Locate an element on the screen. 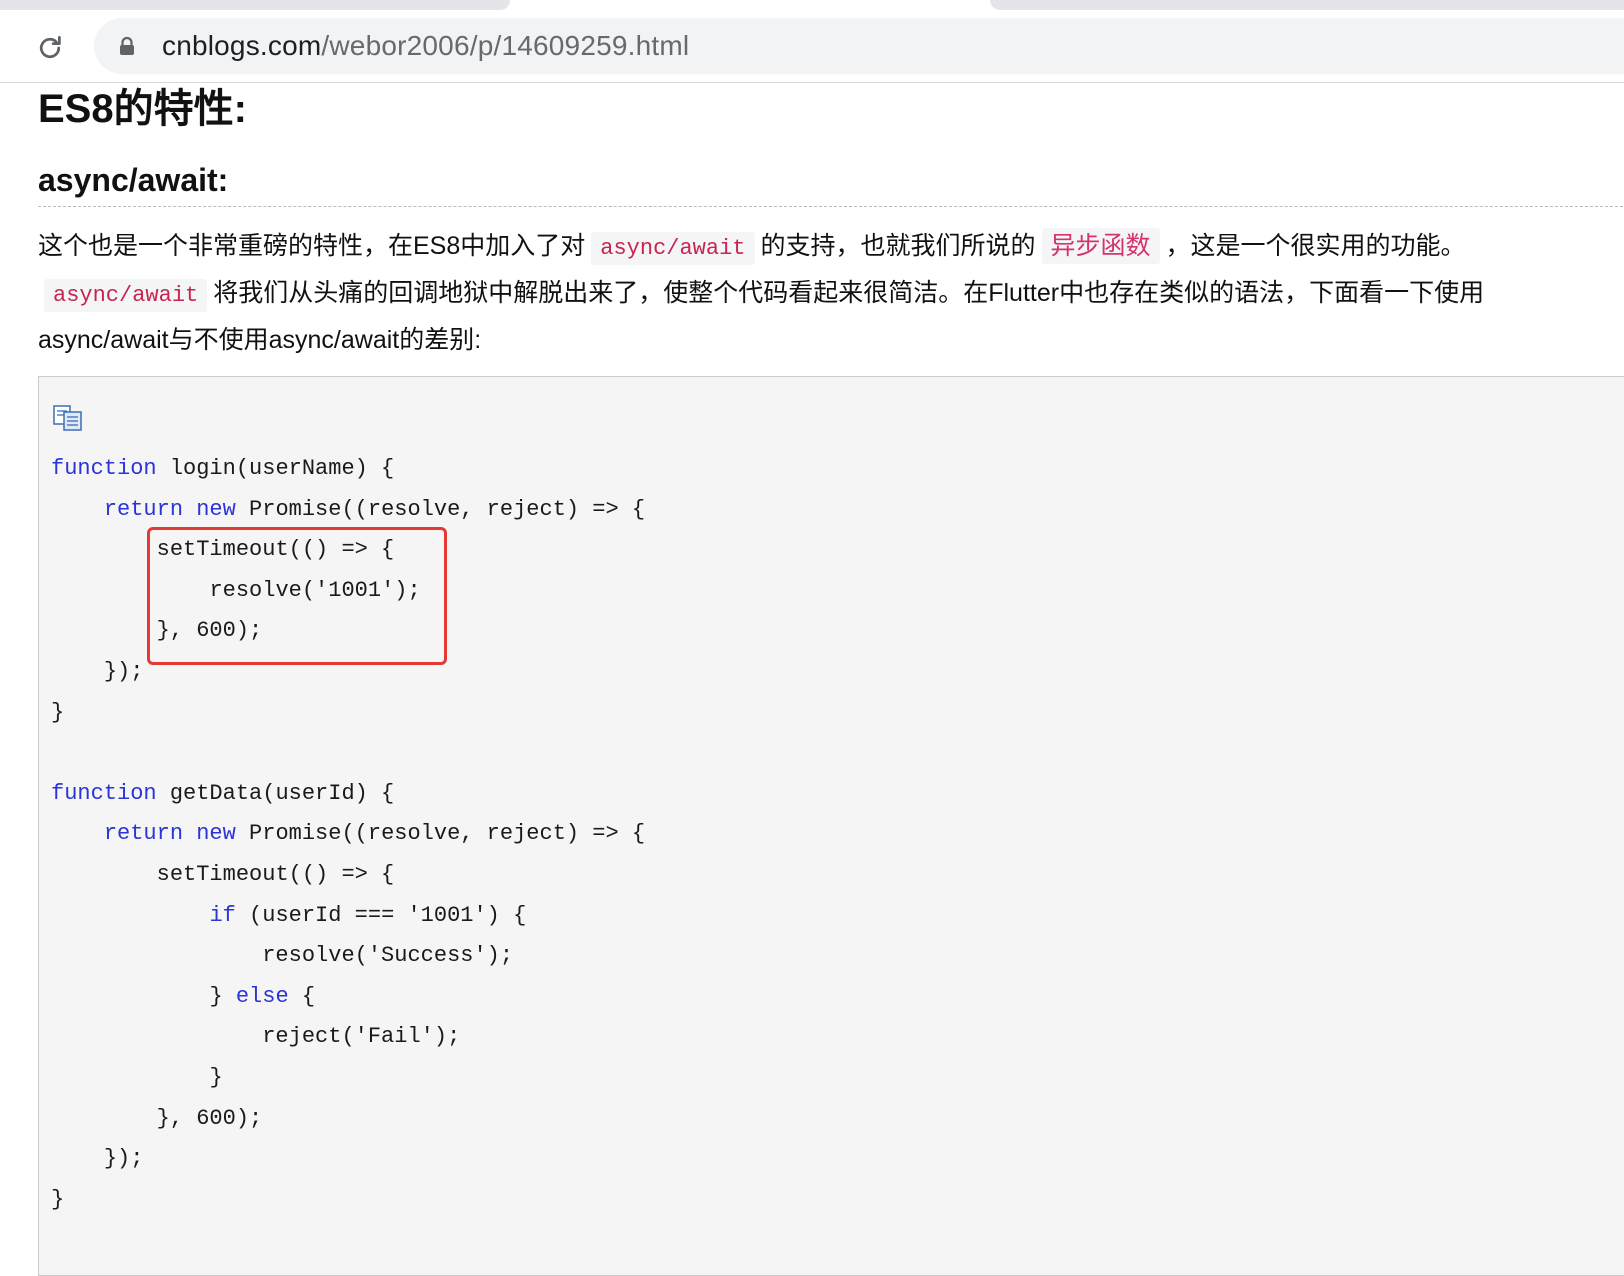  section-heading: ES8的特性: is located at coordinates (142, 109).